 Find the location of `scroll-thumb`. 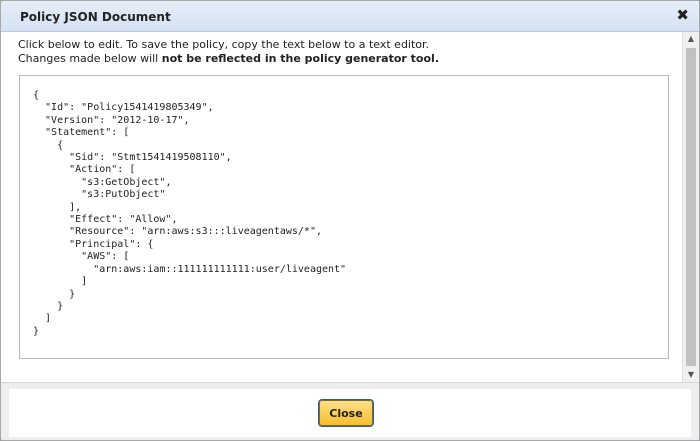

scroll-thumb is located at coordinates (691, 207).